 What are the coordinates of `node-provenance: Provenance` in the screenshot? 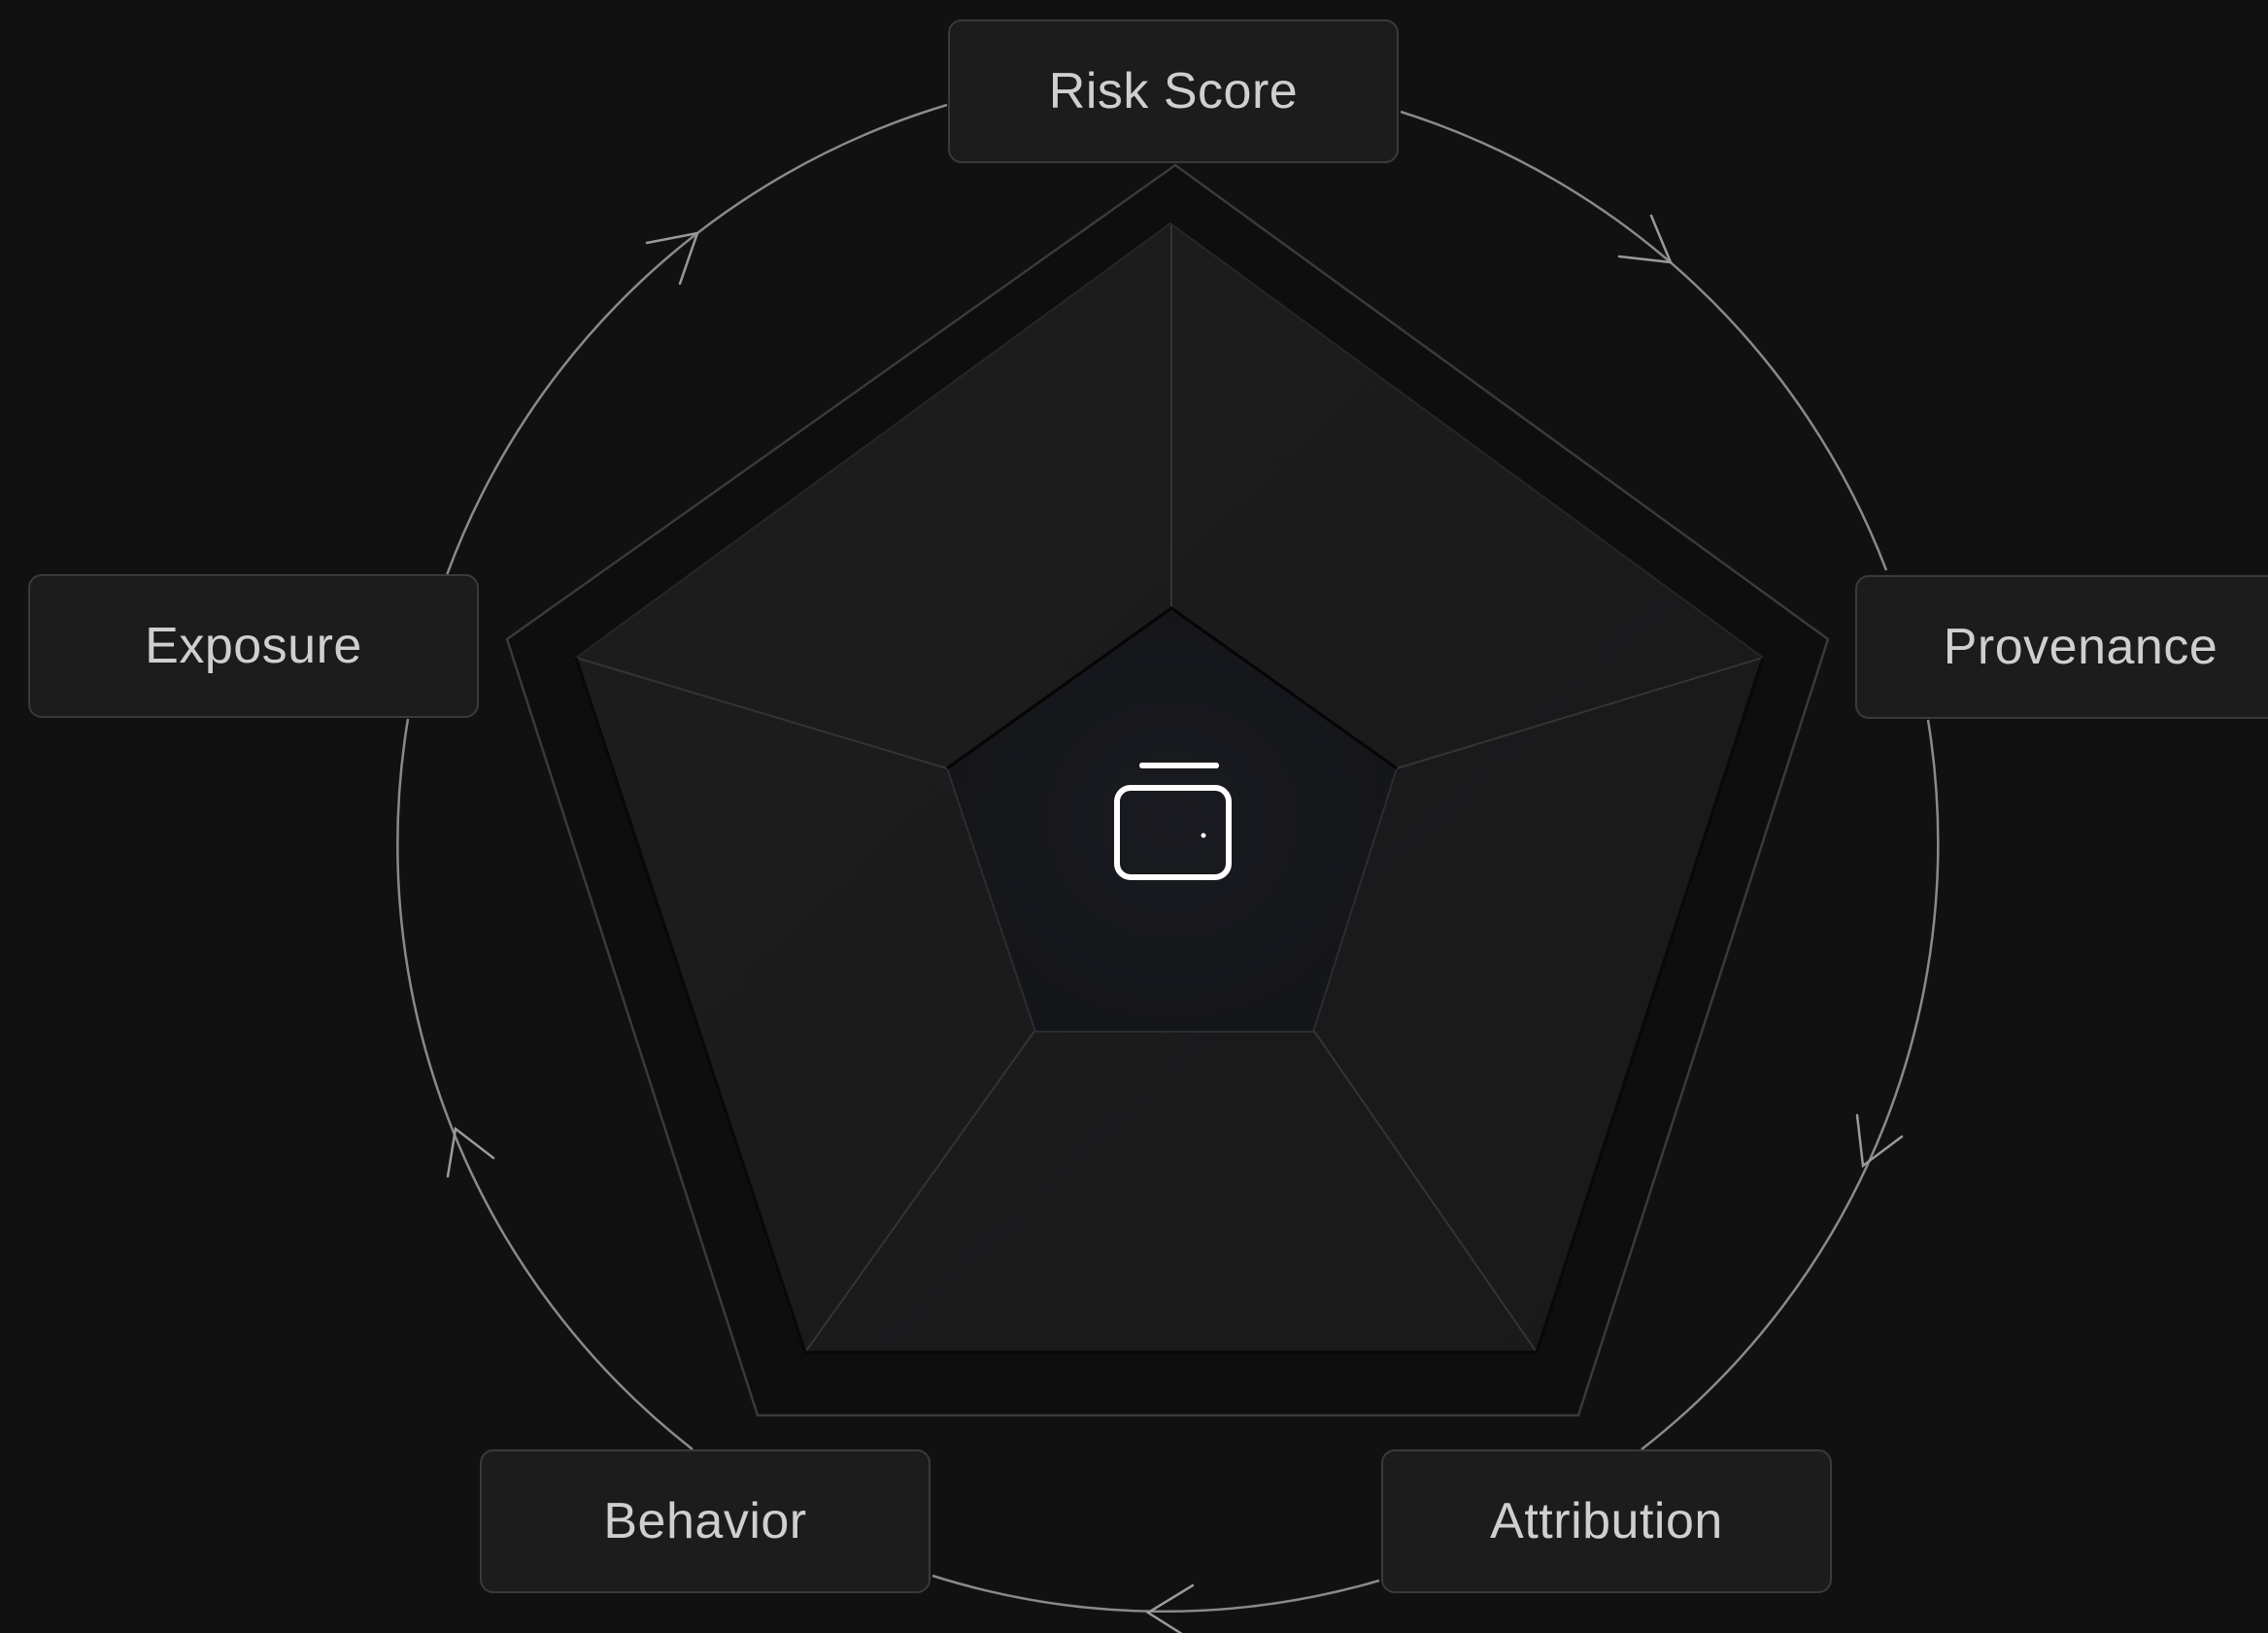 It's located at (2062, 647).